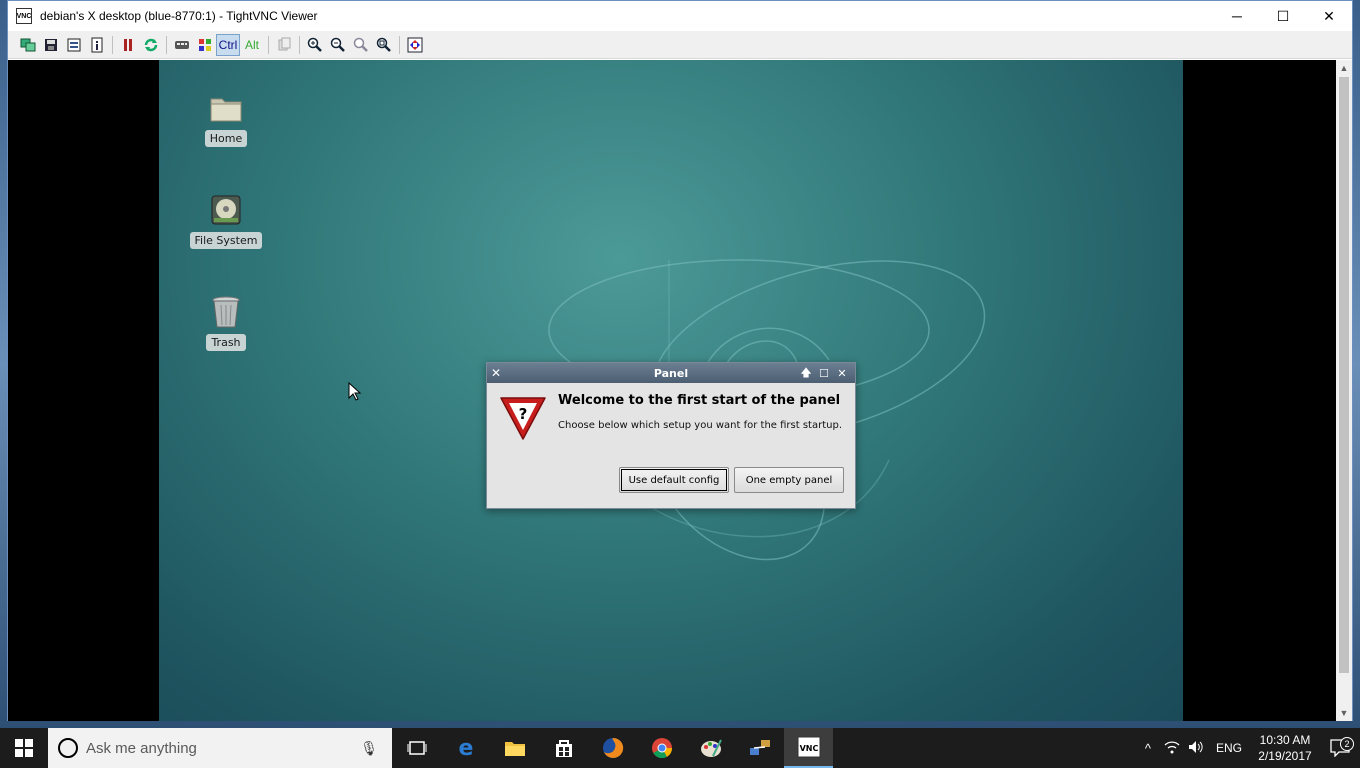  What do you see at coordinates (671, 373) in the screenshot?
I see `dialog-titlebar: ✕ Panel 🡅 ☐ ✕` at bounding box center [671, 373].